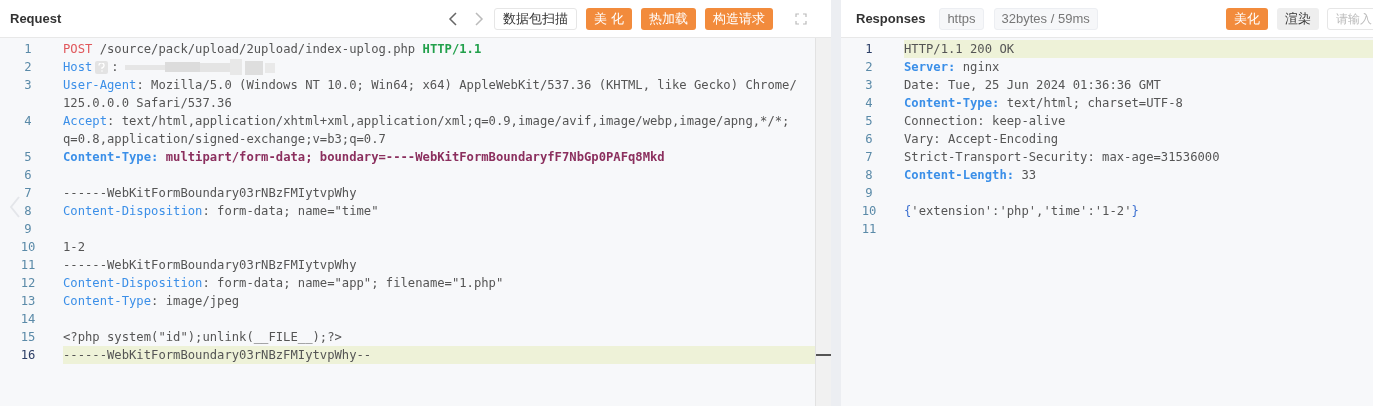 This screenshot has width=1373, height=406. I want to click on toolbar-button: 美 化, so click(609, 18).